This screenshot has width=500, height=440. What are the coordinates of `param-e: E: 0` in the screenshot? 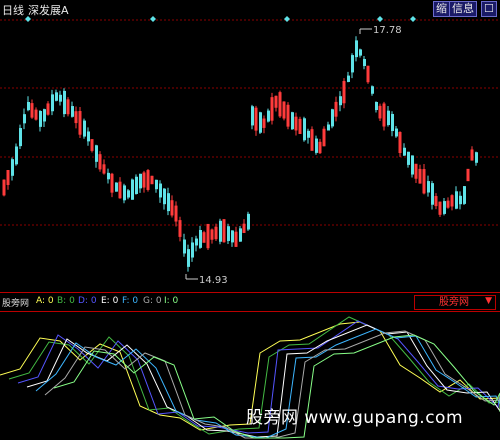 It's located at (110, 301).